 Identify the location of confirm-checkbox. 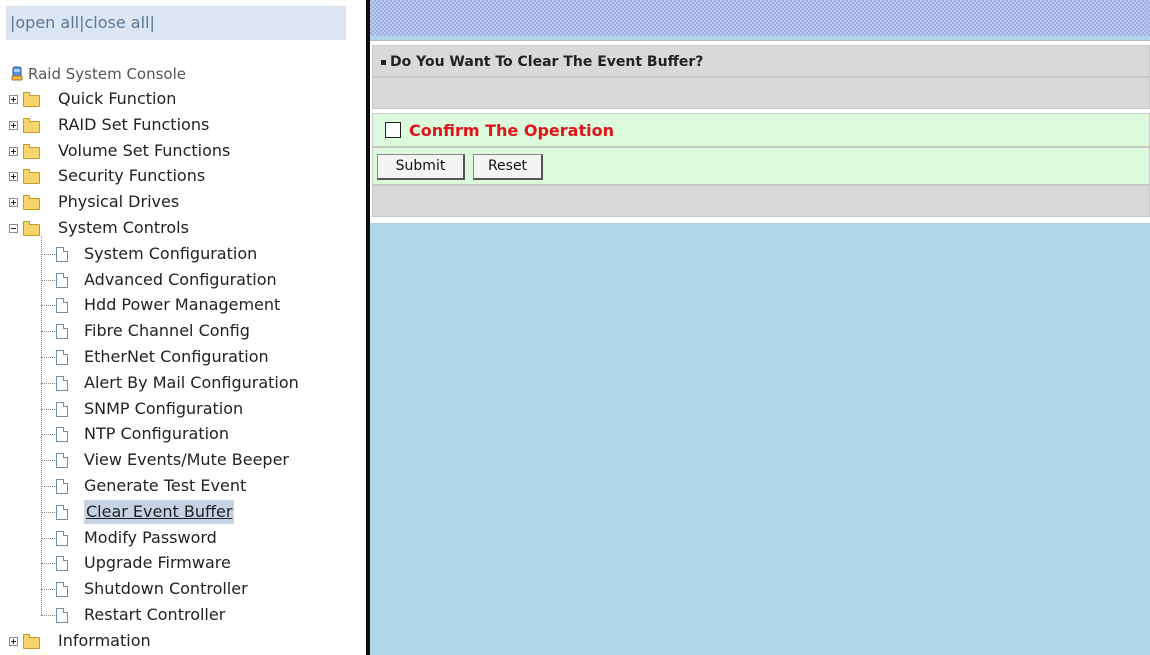
(393, 129).